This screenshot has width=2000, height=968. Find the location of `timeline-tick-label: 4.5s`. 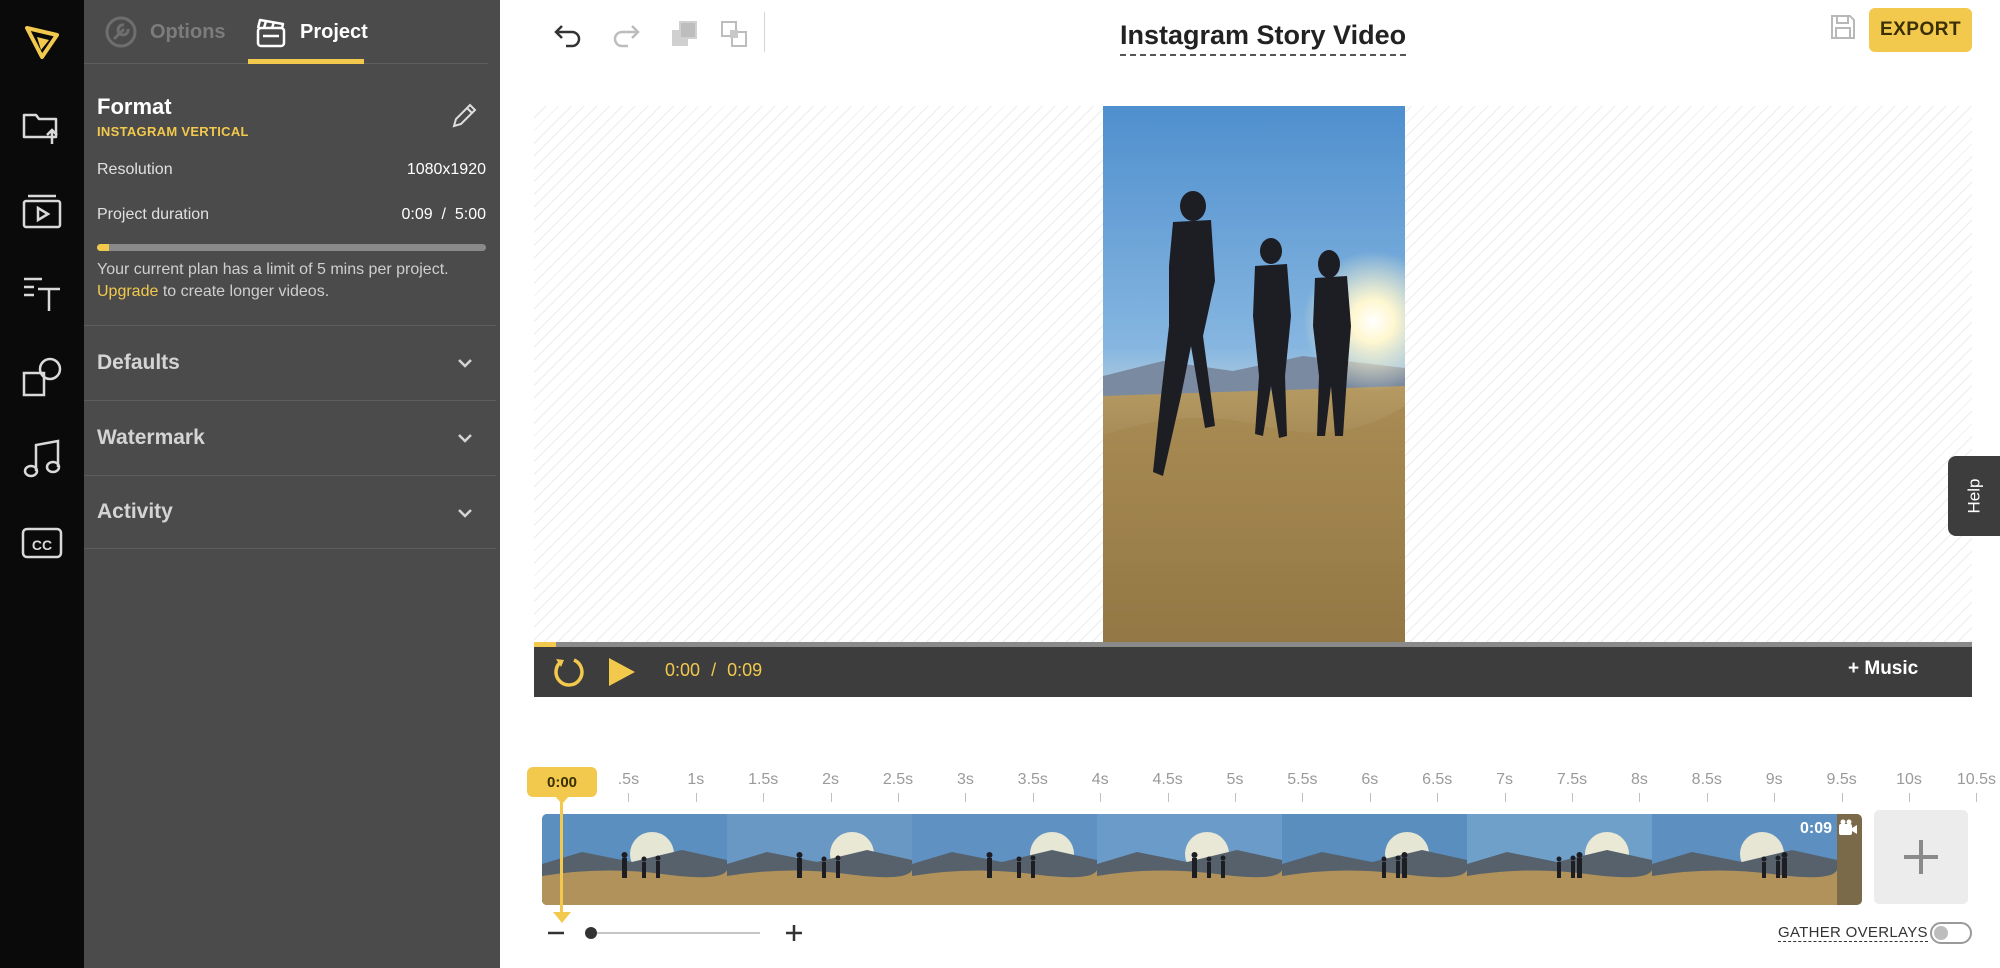

timeline-tick-label: 4.5s is located at coordinates (1167, 779).